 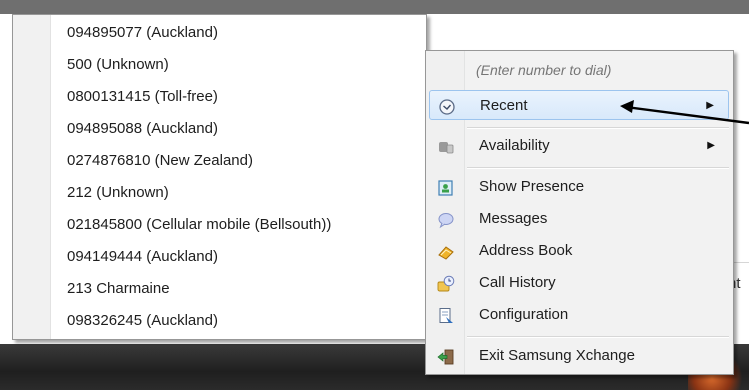 I want to click on recent-number-item: 500 (Unknown), so click(x=110, y=65).